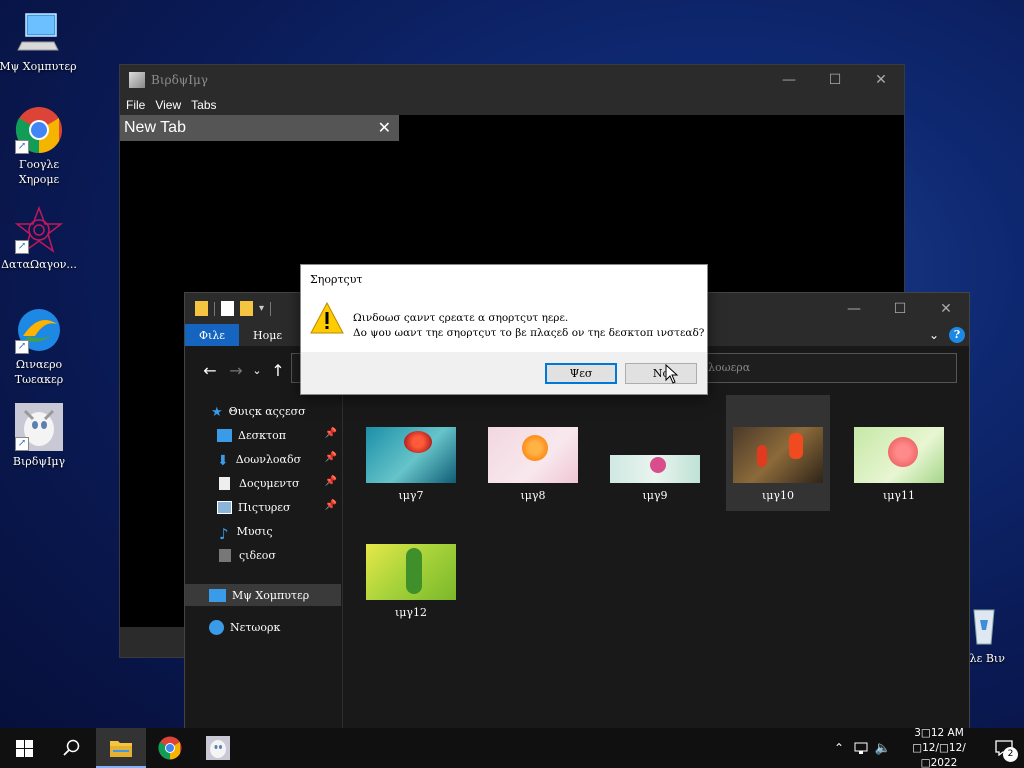 Image resolution: width=1024 pixels, height=768 pixels. What do you see at coordinates (39, 229) in the screenshot?
I see `datawagon-icon: ↗` at bounding box center [39, 229].